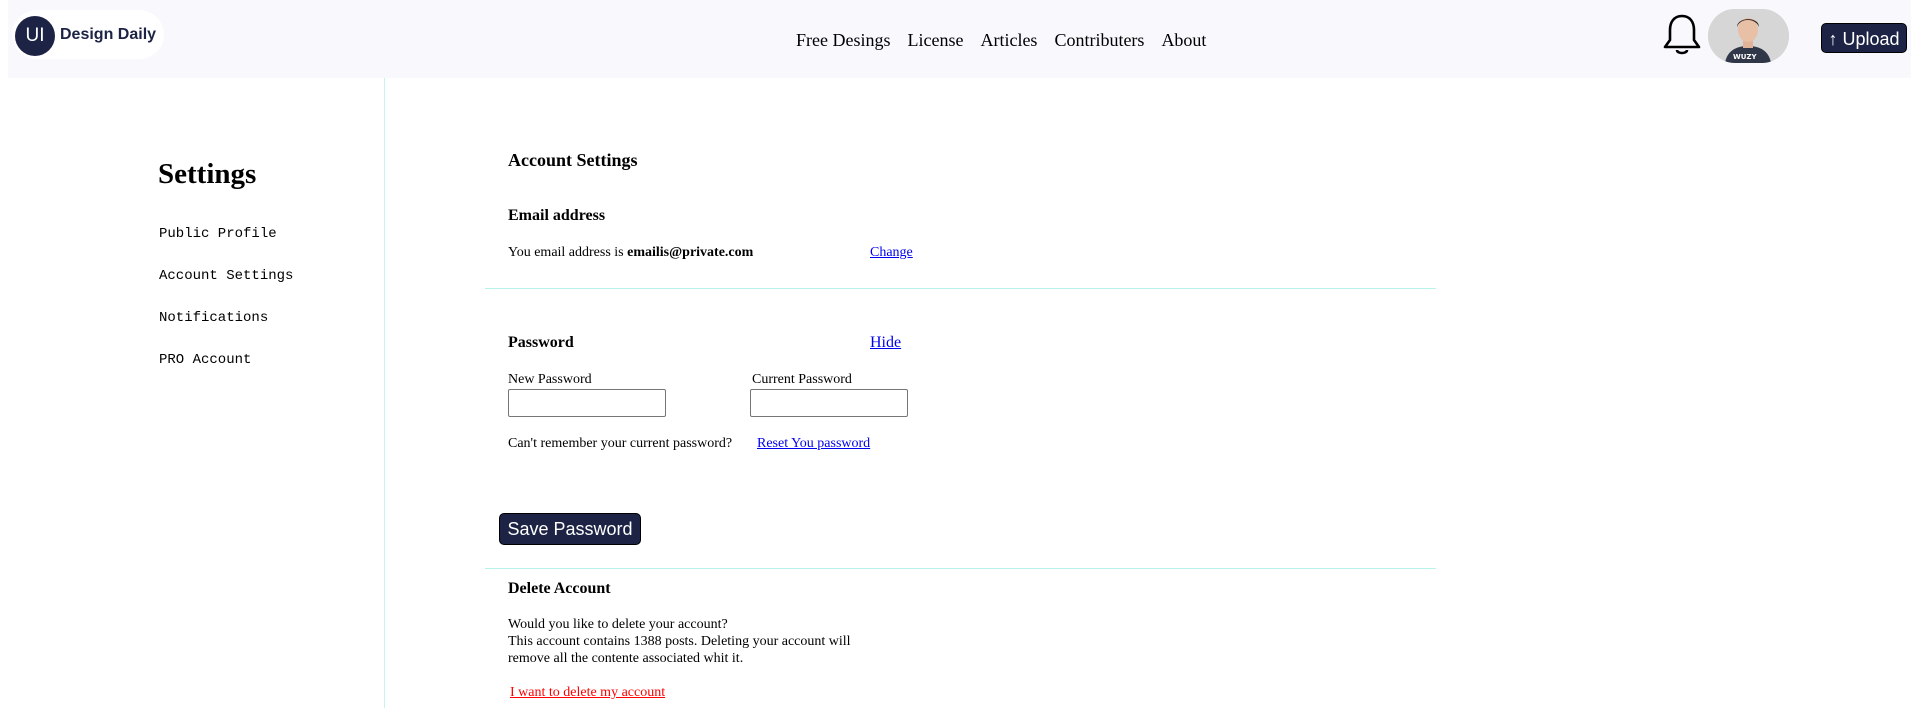  I want to click on nav-license: License, so click(935, 40).